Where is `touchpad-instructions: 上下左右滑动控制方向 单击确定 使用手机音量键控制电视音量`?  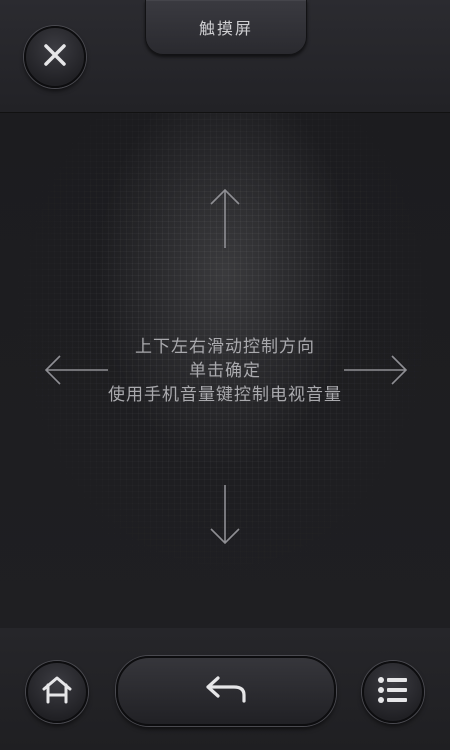 touchpad-instructions: 上下左右滑动控制方向 单击确定 使用手机音量键控制电视音量 is located at coordinates (225, 371).